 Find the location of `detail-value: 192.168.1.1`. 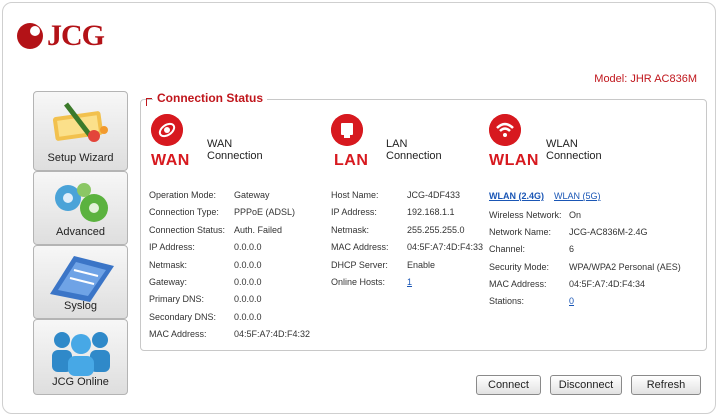

detail-value: 192.168.1.1 is located at coordinates (431, 212).